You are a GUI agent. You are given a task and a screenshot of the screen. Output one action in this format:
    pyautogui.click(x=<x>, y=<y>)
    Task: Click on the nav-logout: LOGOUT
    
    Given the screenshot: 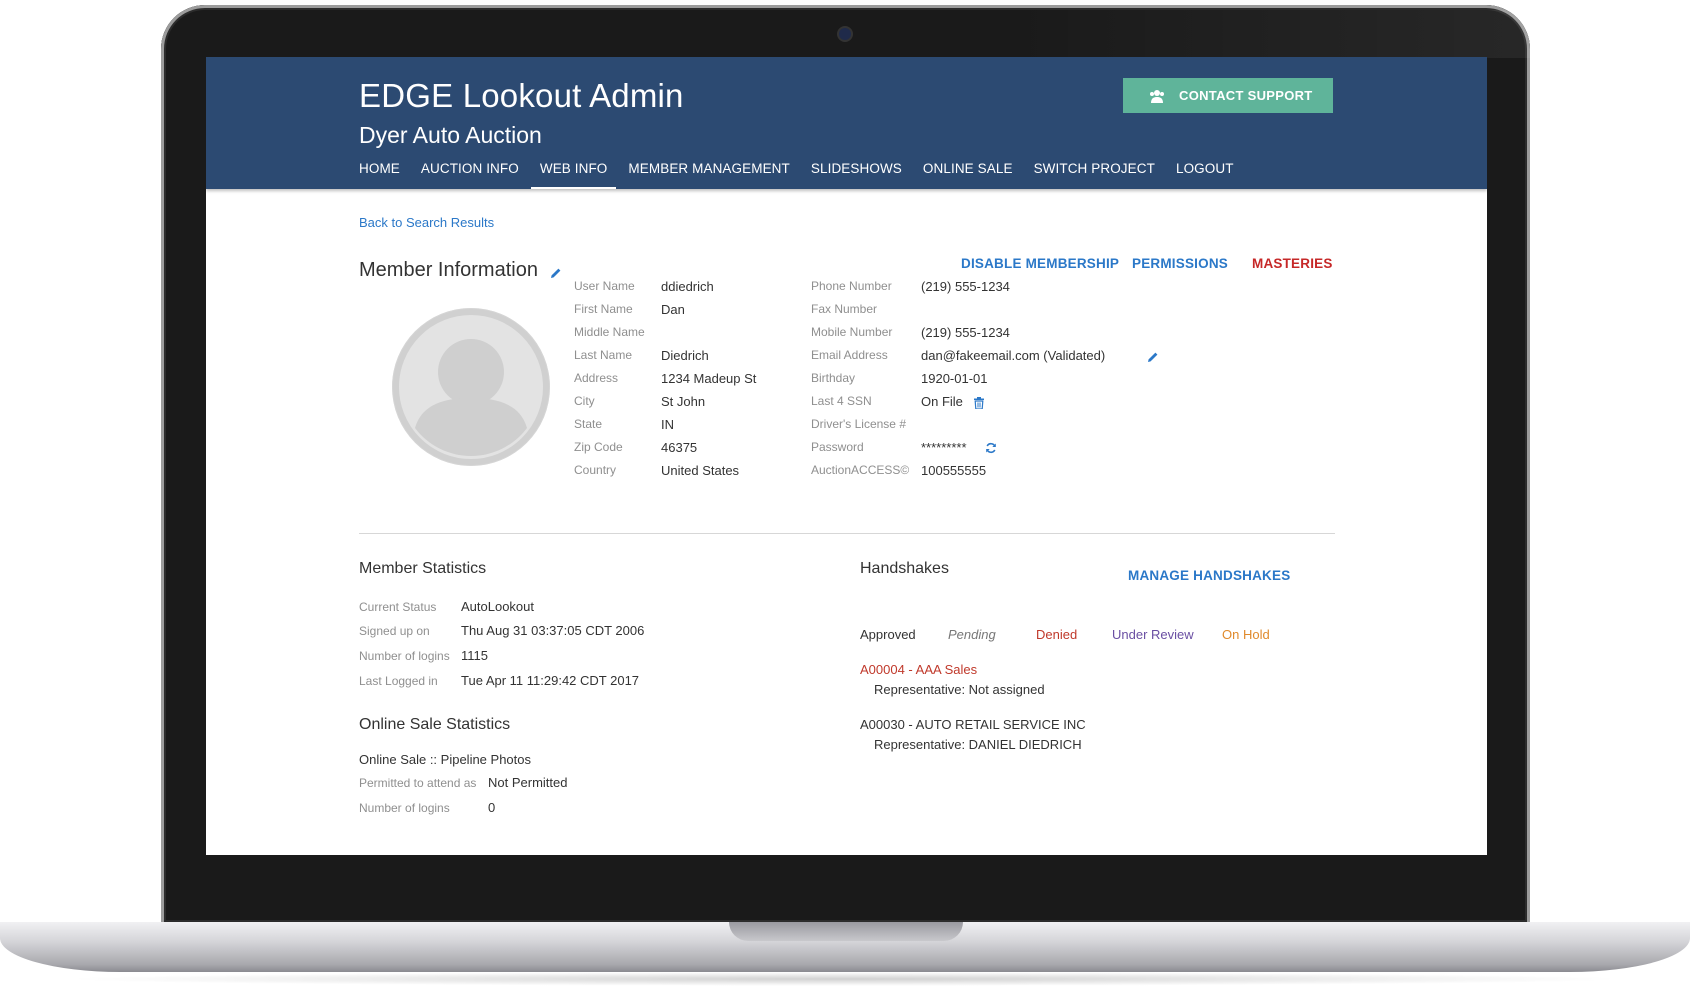 What is the action you would take?
    pyautogui.click(x=1205, y=175)
    